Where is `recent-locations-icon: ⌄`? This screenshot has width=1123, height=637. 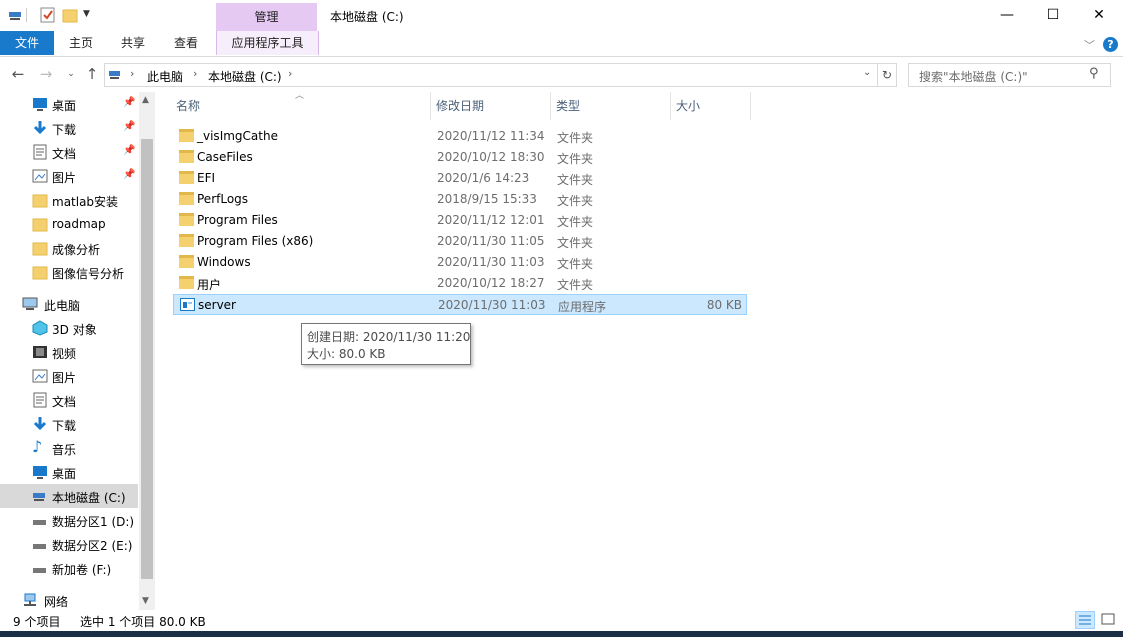
recent-locations-icon: ⌄ is located at coordinates (71, 74).